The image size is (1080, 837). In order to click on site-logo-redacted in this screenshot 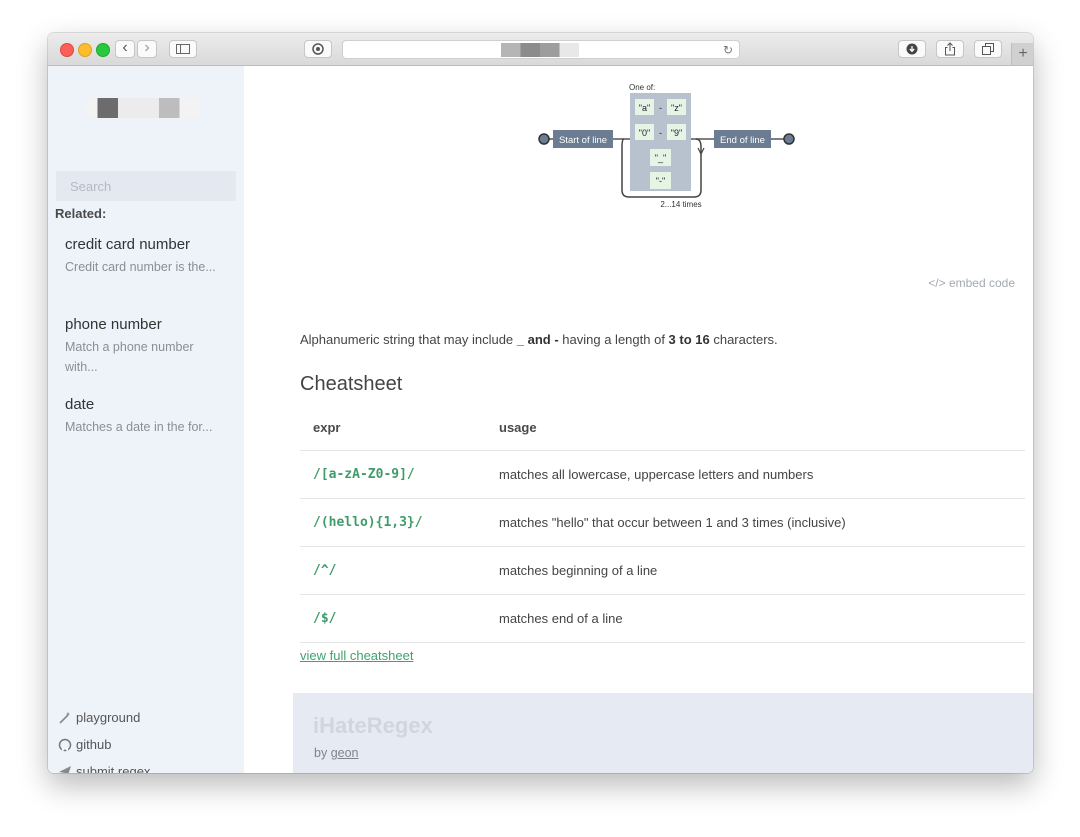, I will do `click(143, 108)`.